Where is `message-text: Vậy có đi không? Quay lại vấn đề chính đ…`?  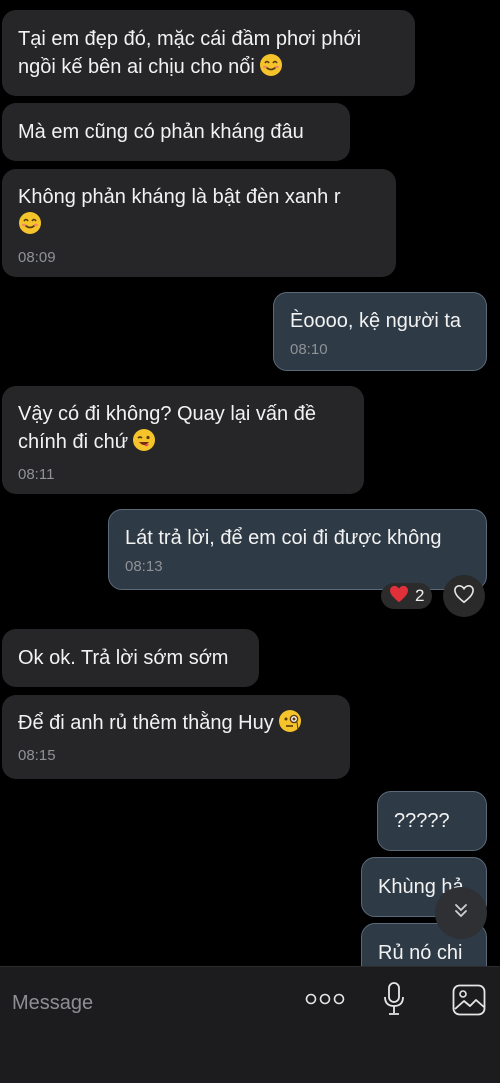
message-text: Vậy có đi không? Quay lại vấn đề chính đ… is located at coordinates (183, 430).